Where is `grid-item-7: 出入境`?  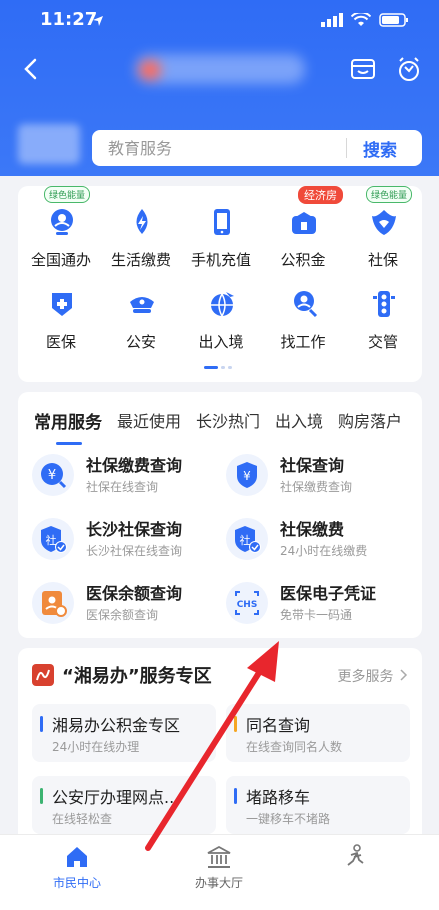
grid-item-7: 出入境 is located at coordinates (221, 310).